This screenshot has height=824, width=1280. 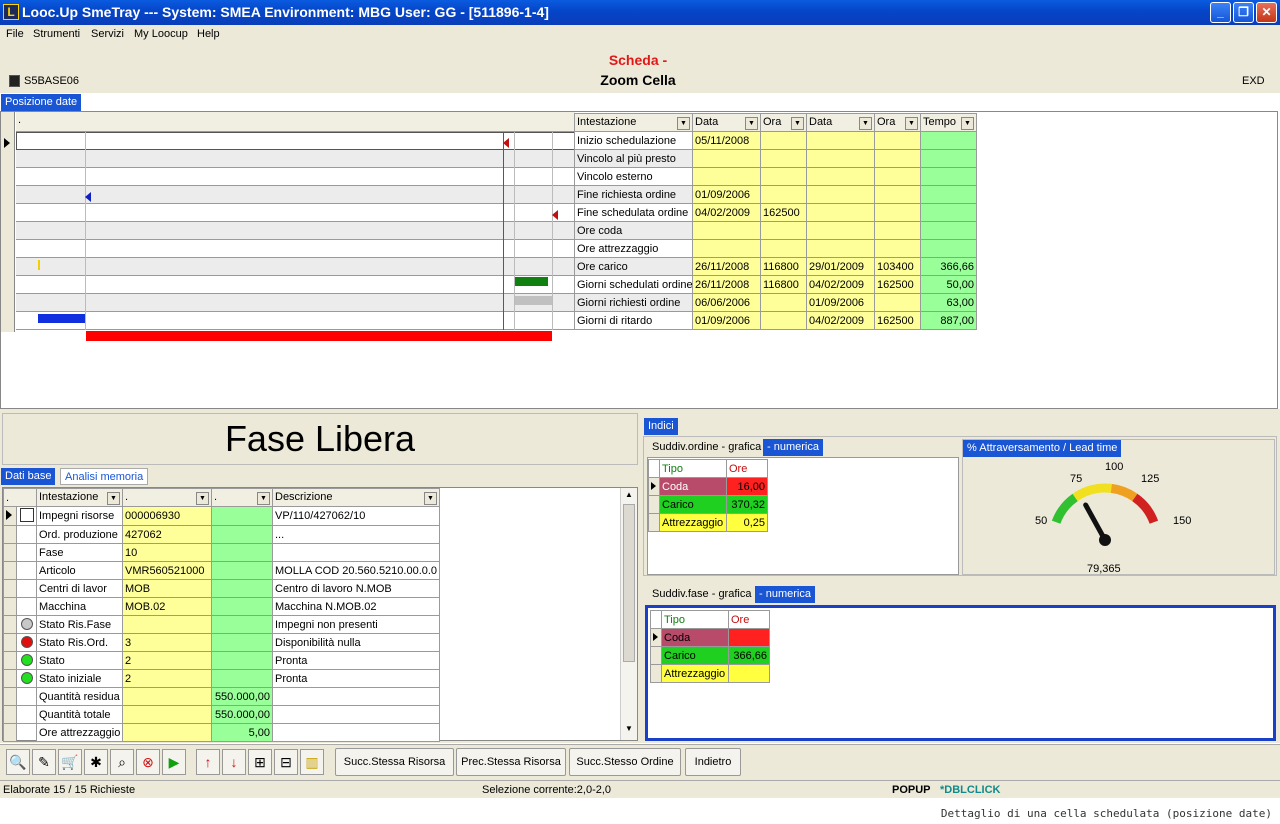 I want to click on table-row: Stato iniziale 2 Pronta, so click(x=221, y=678).